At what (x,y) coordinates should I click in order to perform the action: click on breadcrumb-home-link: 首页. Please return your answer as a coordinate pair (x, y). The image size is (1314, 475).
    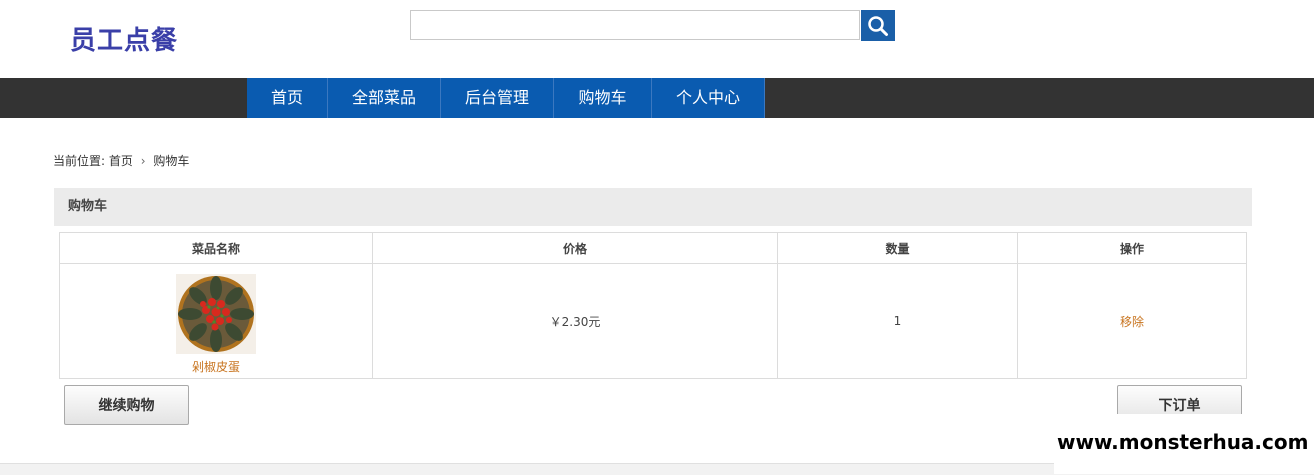
    Looking at the image, I should click on (121, 161).